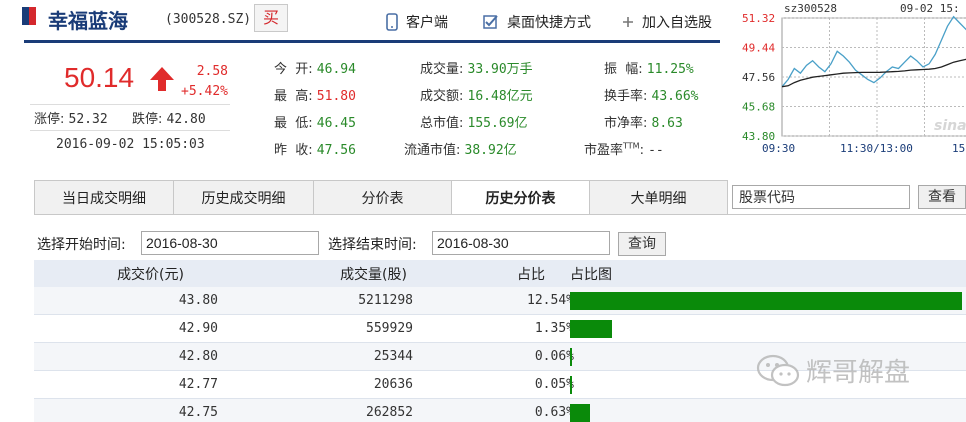 The image size is (966, 422). I want to click on row-price: 42.75, so click(198, 412).